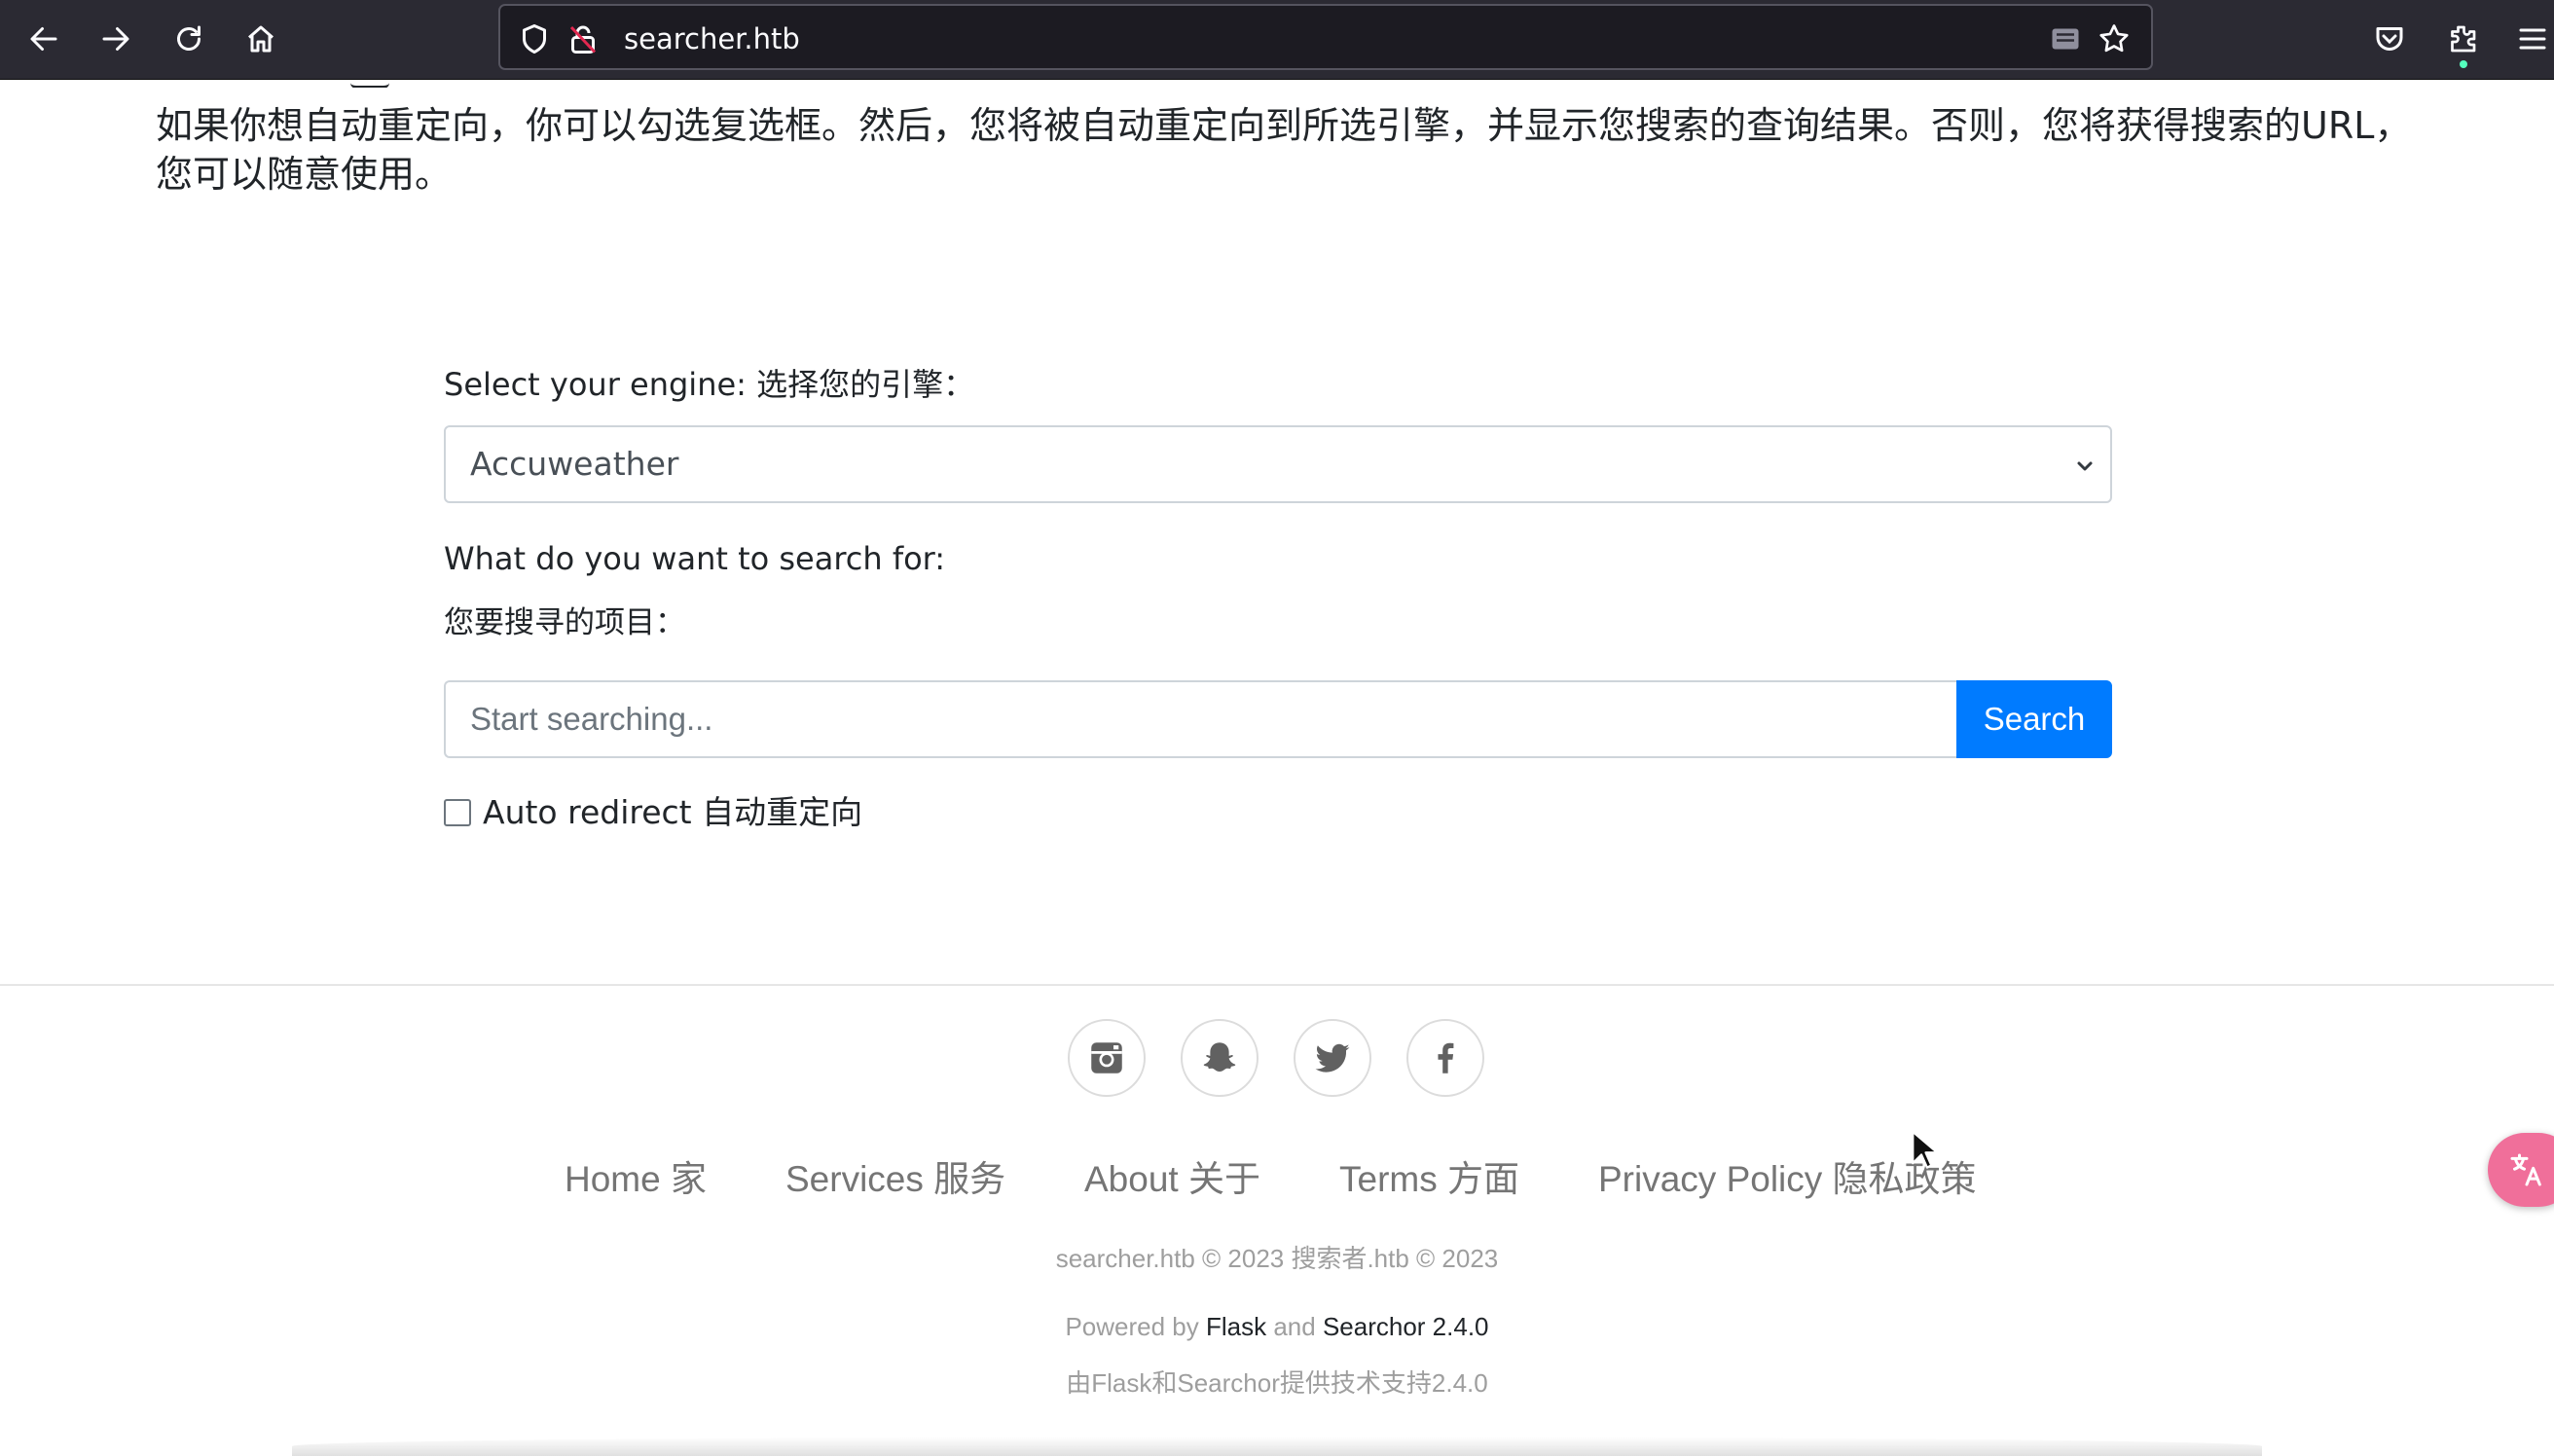 The height and width of the screenshot is (1456, 2554). What do you see at coordinates (1406, 1326) in the screenshot?
I see `searchor-link: Searchor 2.4.0` at bounding box center [1406, 1326].